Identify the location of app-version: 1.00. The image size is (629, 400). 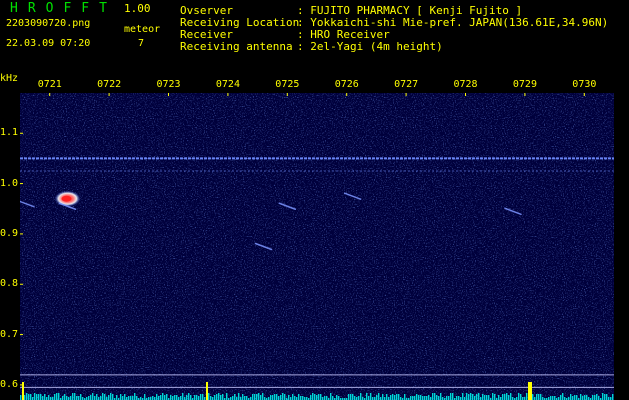
(137, 8).